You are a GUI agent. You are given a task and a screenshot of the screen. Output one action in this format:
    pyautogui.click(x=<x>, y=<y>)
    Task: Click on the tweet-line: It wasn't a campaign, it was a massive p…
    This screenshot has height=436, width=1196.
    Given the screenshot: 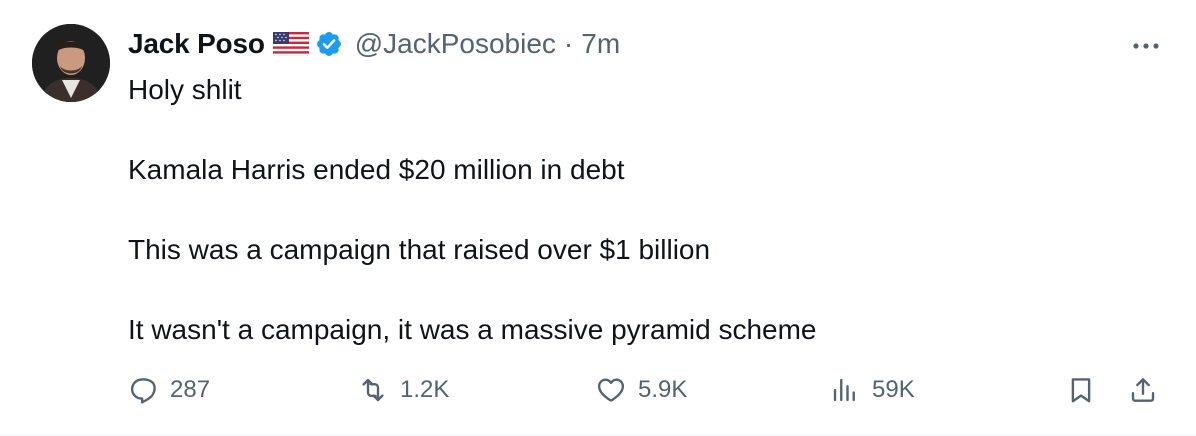 What is the action you would take?
    pyautogui.click(x=472, y=329)
    